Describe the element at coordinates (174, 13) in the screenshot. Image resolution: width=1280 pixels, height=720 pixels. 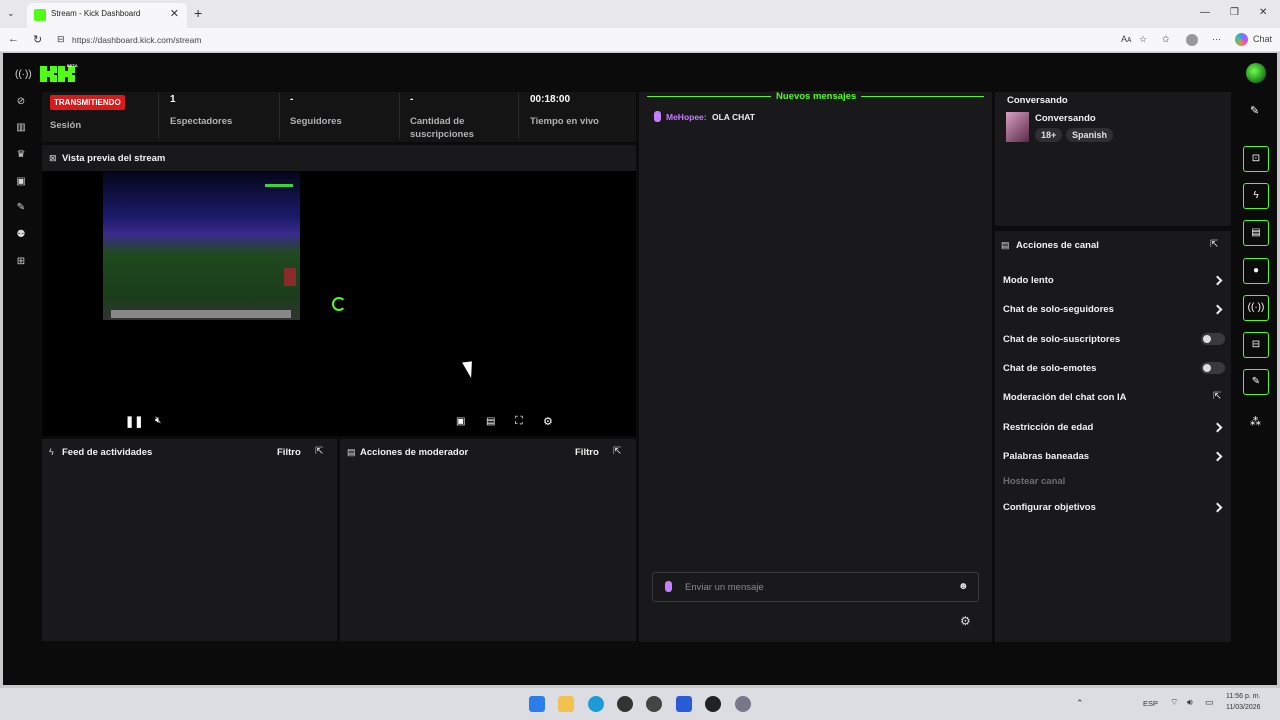
I see `close-tab-icon: ✕` at that location.